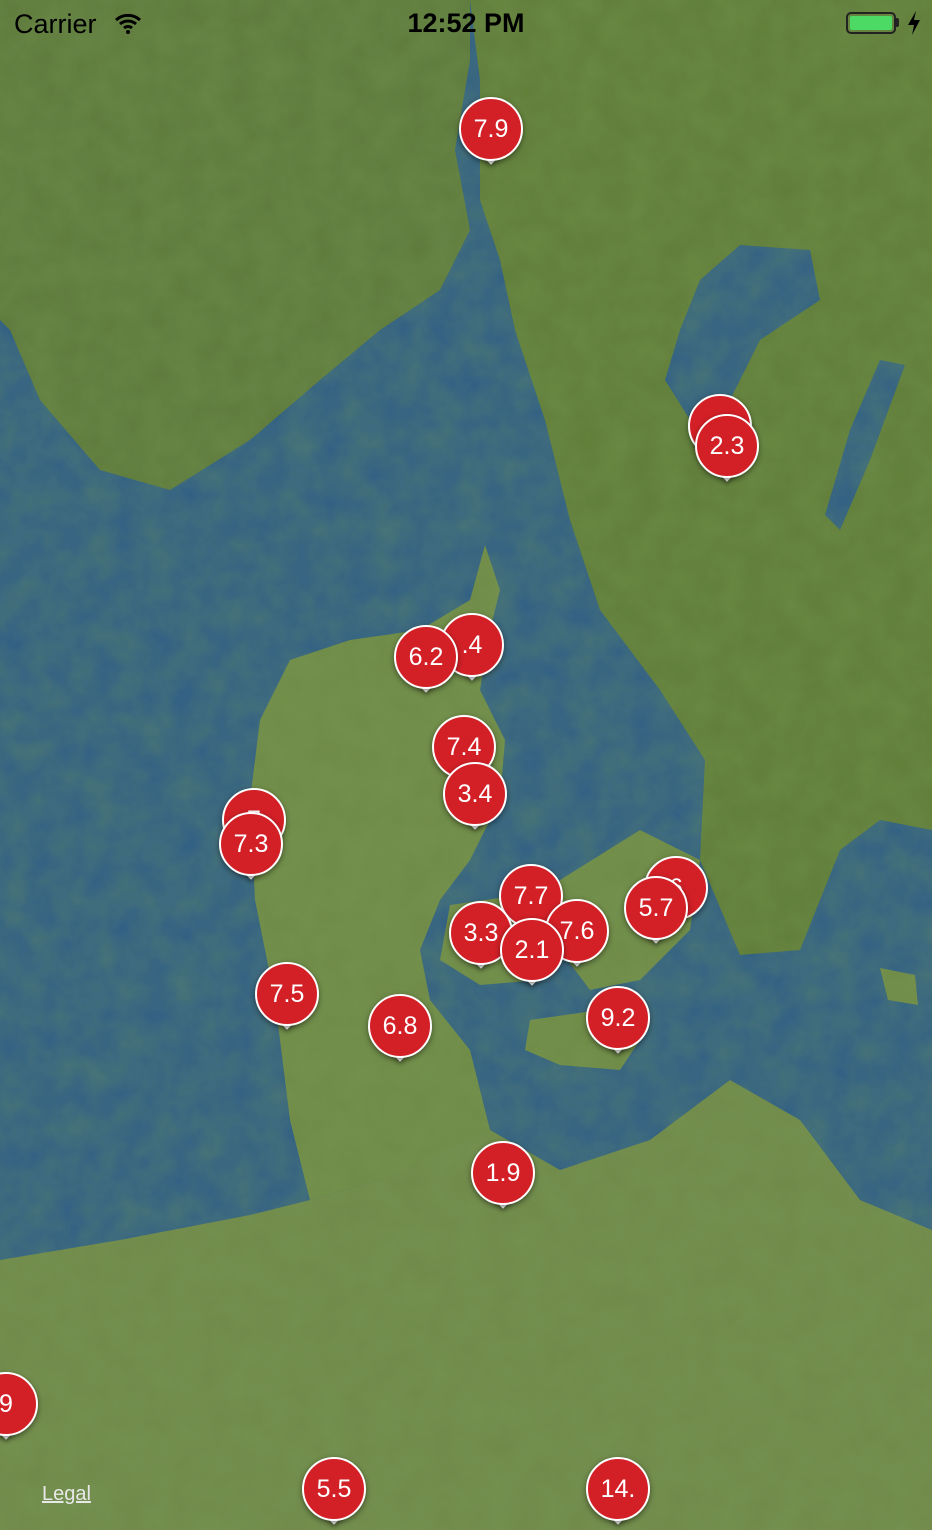 This screenshot has width=932, height=1530. I want to click on marker-value: 5.7, so click(656, 908).